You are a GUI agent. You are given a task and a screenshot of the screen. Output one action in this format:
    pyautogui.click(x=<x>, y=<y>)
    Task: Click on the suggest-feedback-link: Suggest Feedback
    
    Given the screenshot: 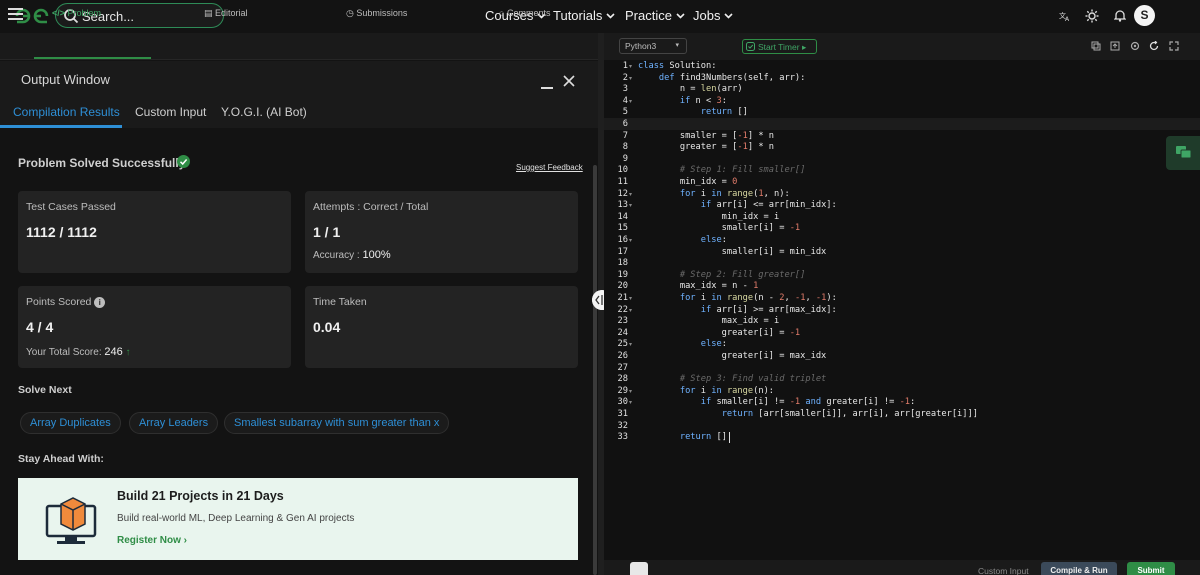 What is the action you would take?
    pyautogui.click(x=549, y=167)
    